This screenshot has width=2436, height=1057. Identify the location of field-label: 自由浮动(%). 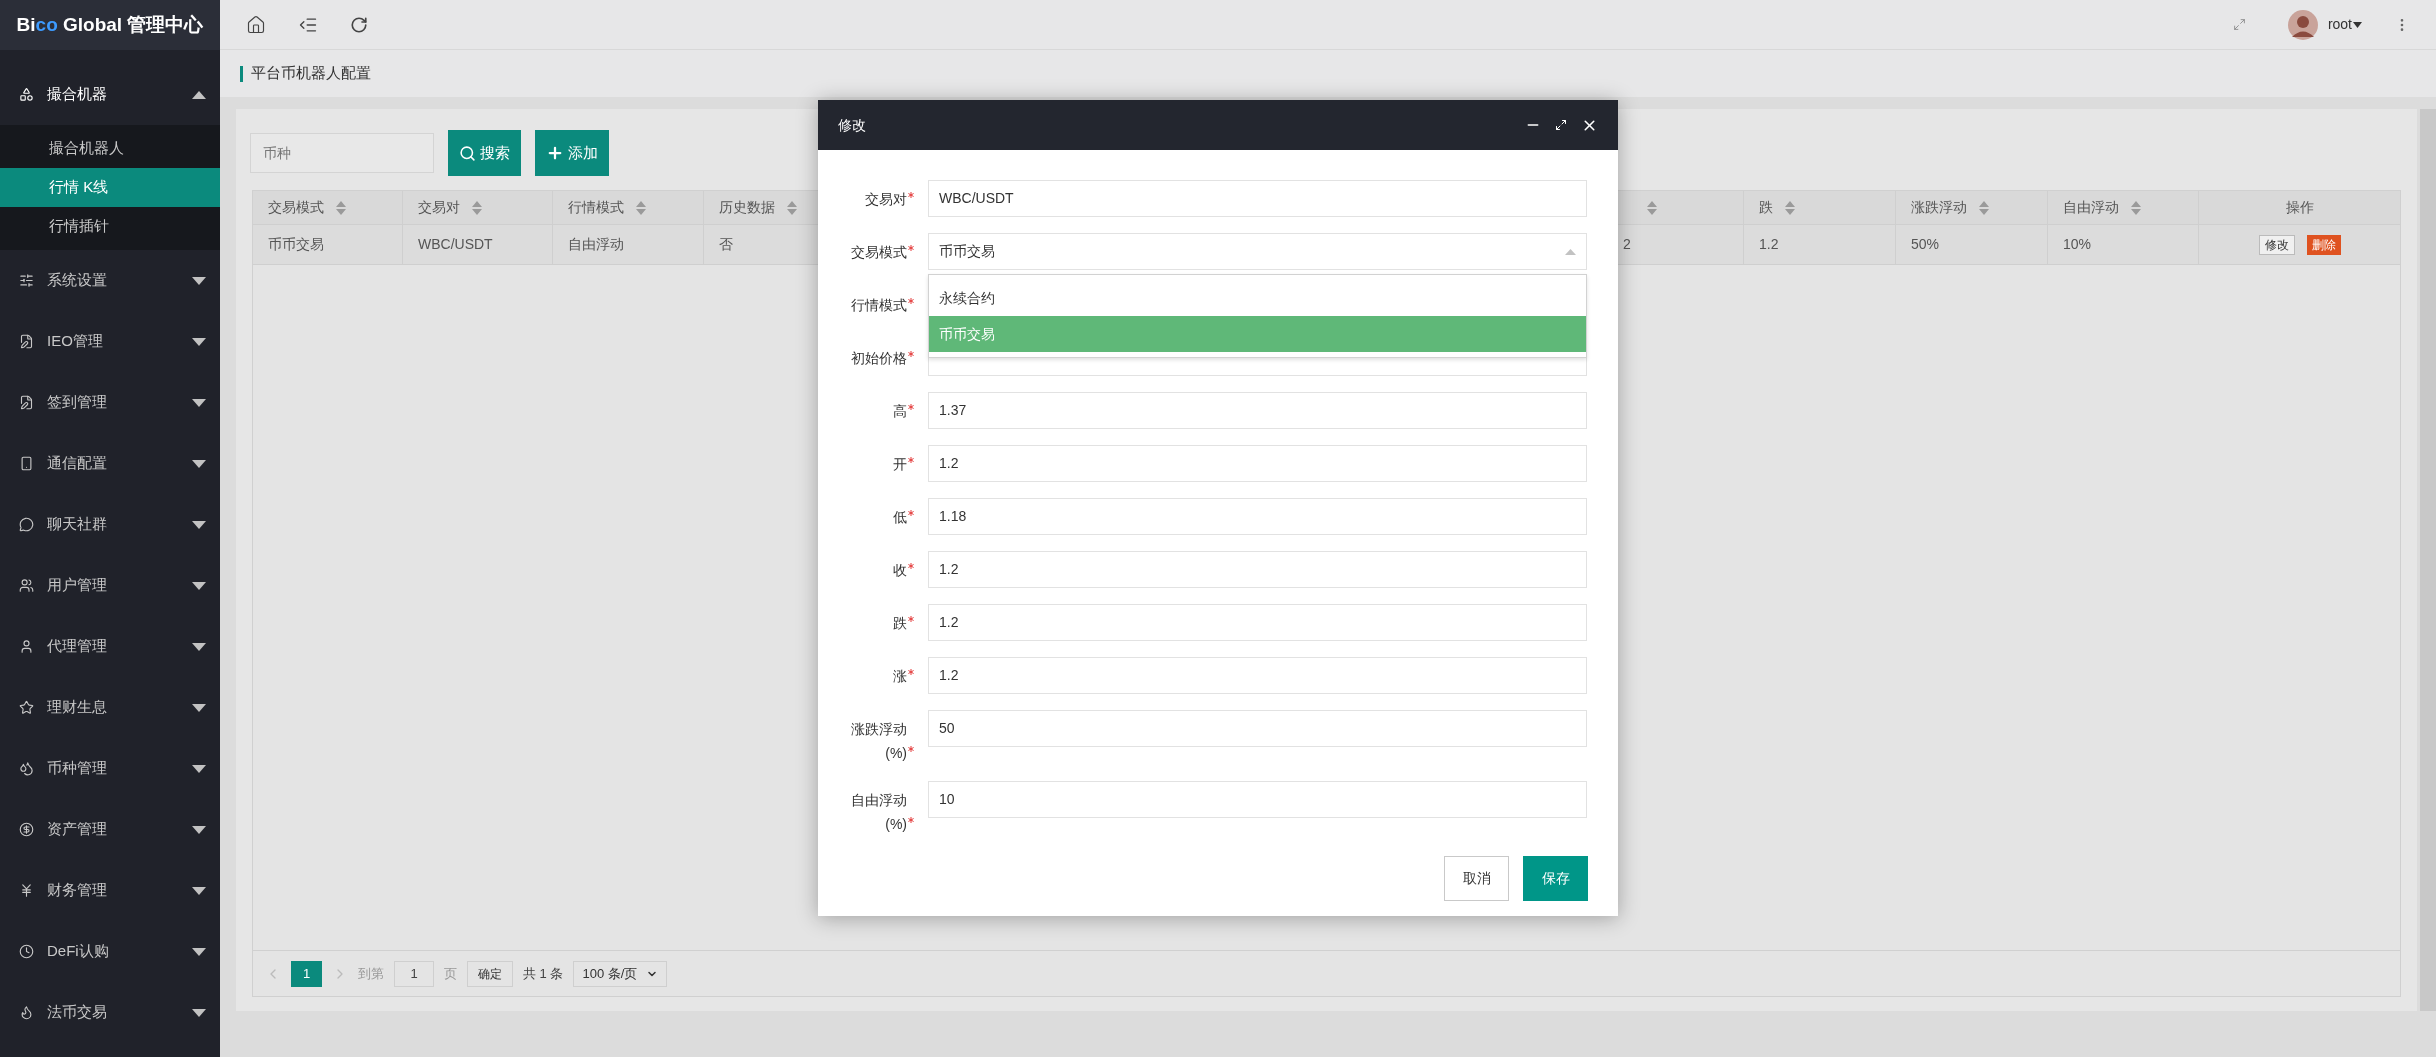
(878, 812).